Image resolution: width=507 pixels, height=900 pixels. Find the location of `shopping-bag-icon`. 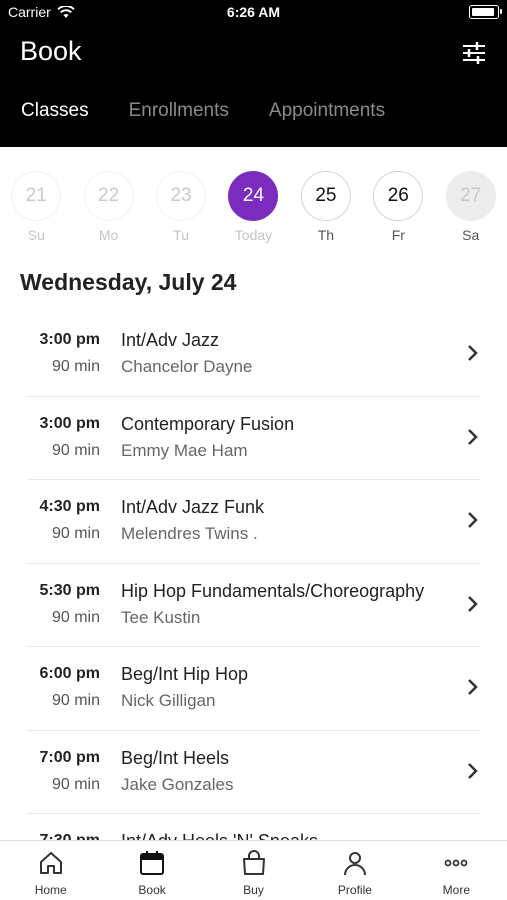

shopping-bag-icon is located at coordinates (253, 862).